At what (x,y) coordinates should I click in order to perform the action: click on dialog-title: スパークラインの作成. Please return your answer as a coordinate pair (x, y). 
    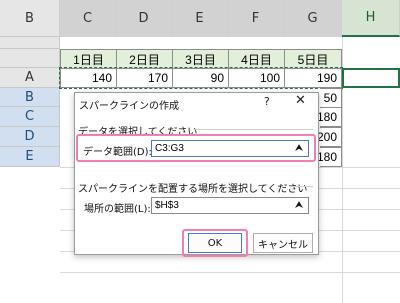
    Looking at the image, I should click on (129, 106).